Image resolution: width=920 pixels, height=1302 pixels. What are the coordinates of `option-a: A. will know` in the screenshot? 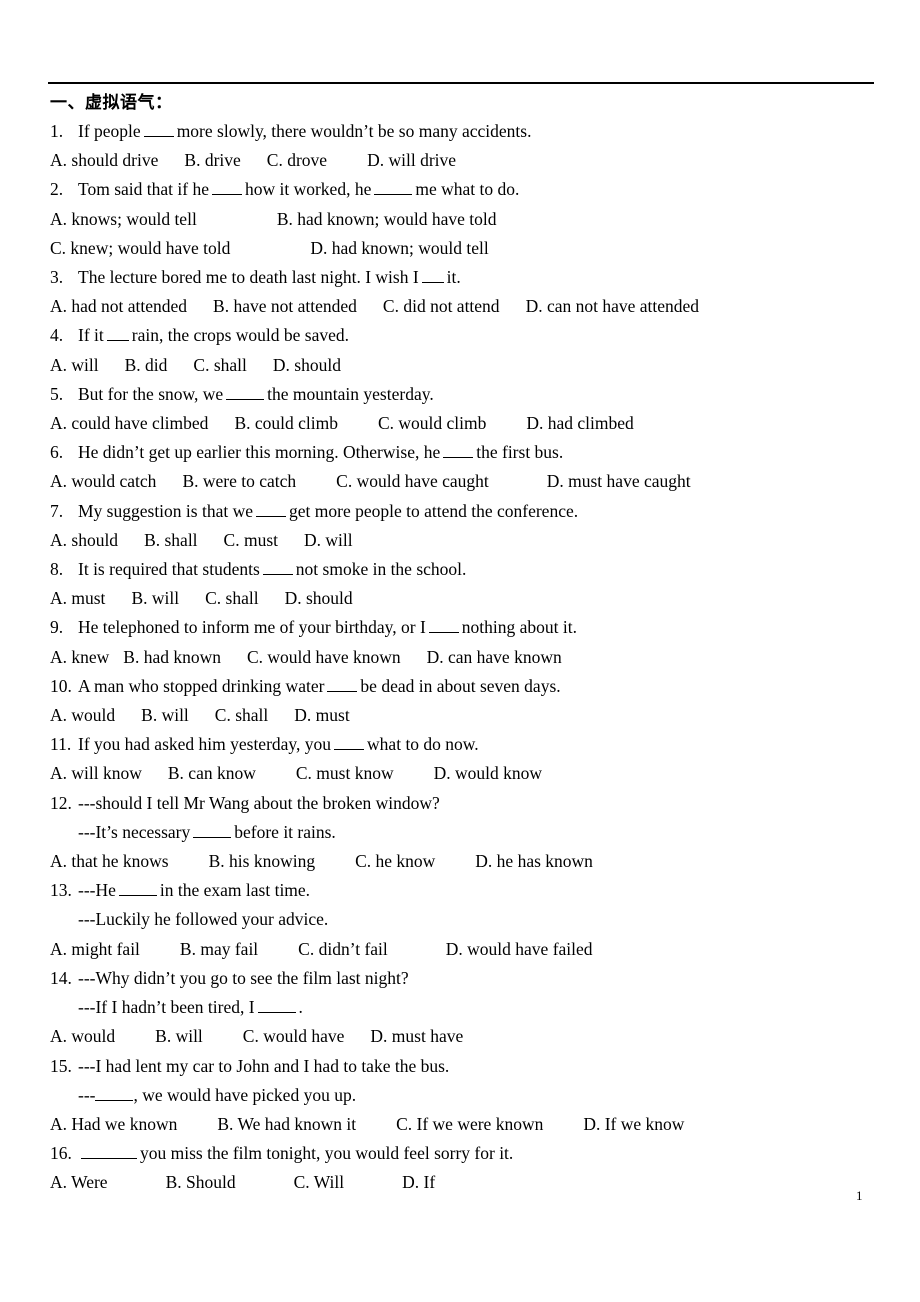 It's located at (96, 773).